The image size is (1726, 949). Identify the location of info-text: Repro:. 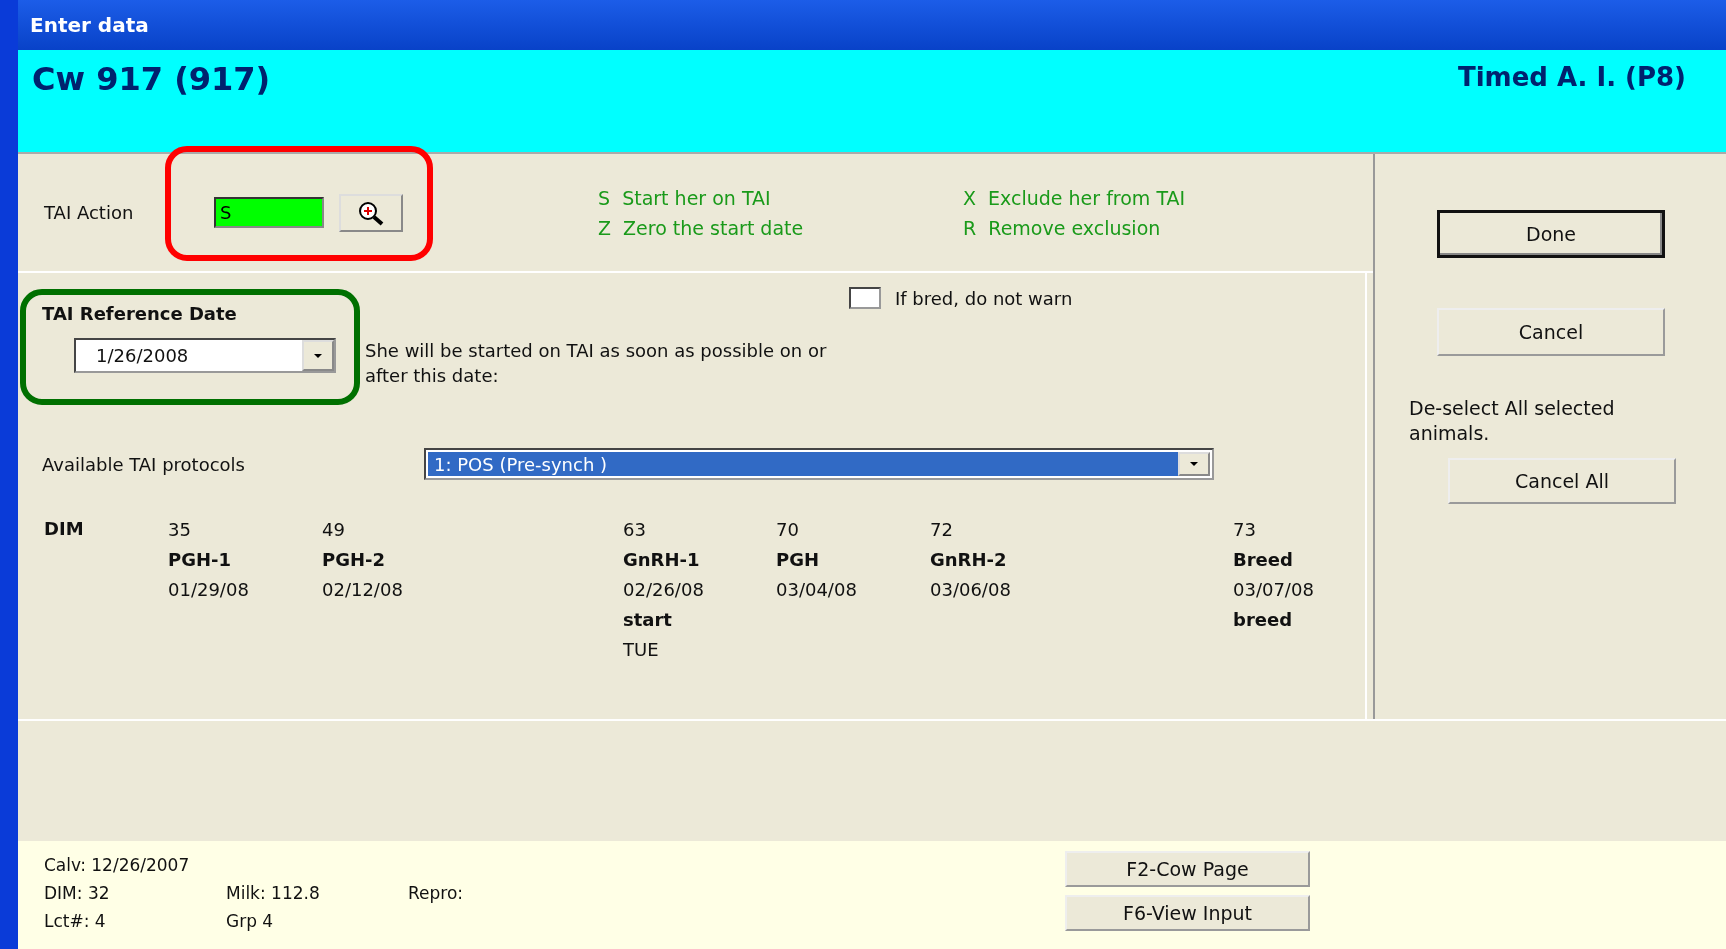
(436, 893).